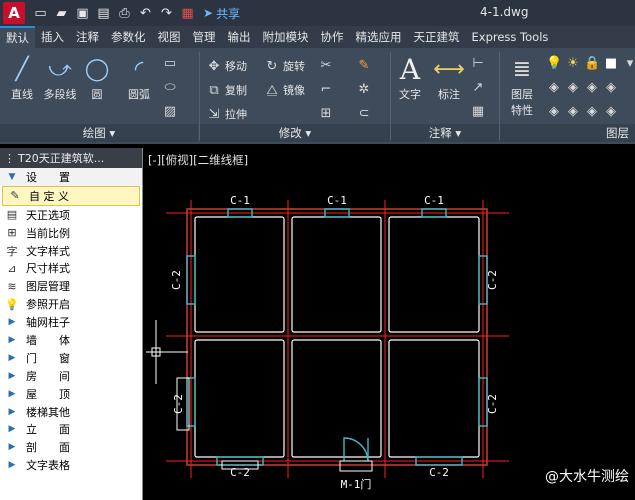  What do you see at coordinates (166, 13) in the screenshot?
I see `redo-icon: ↷` at bounding box center [166, 13].